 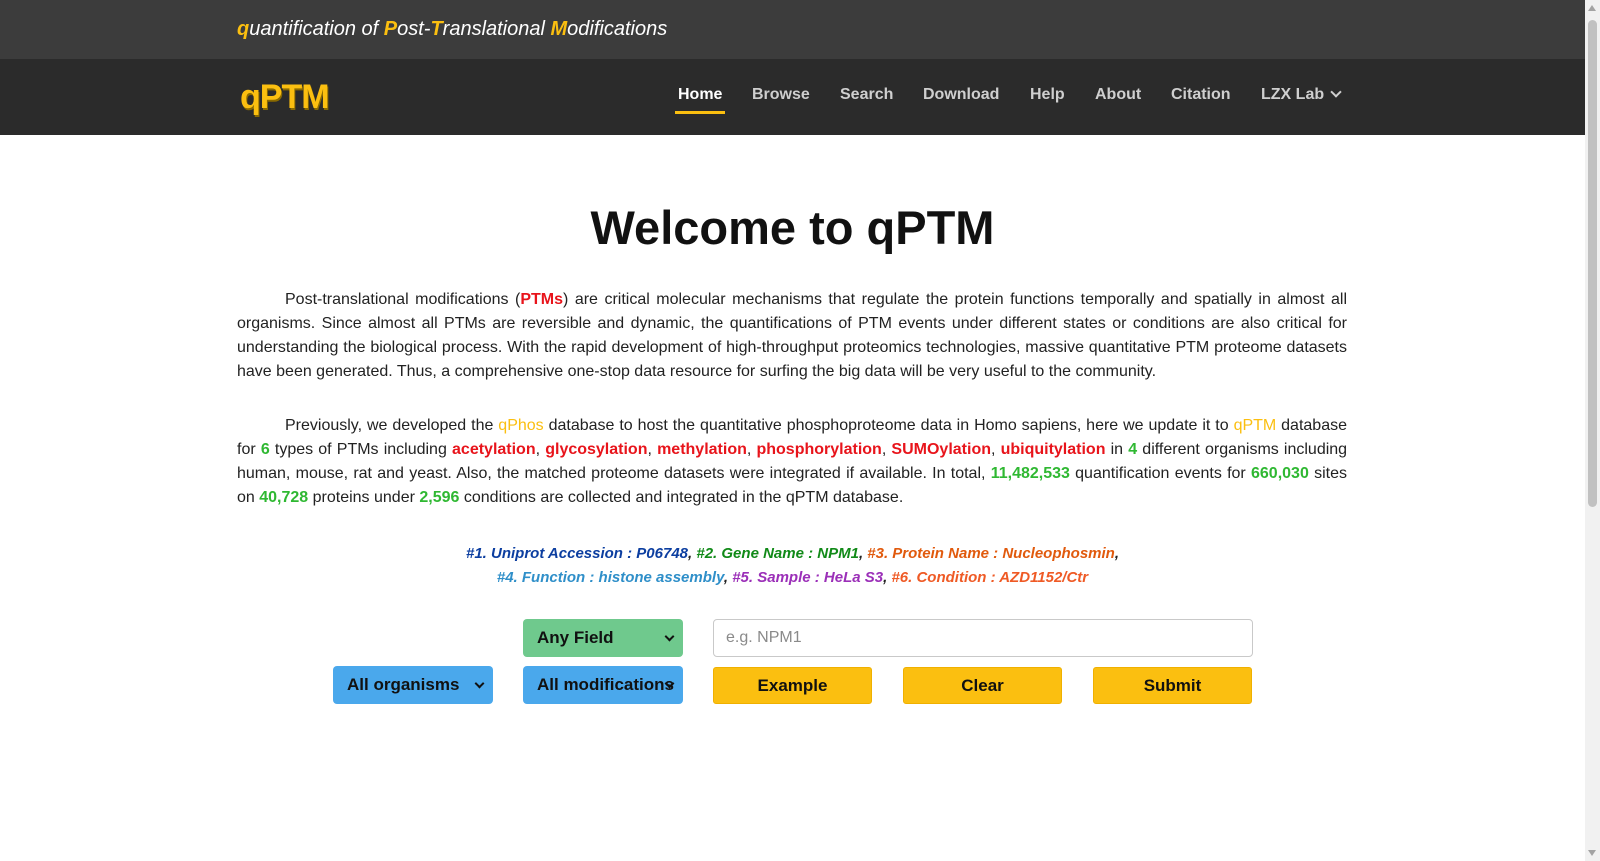 What do you see at coordinates (316, 29) in the screenshot?
I see `tagline-q-rest: uantification of` at bounding box center [316, 29].